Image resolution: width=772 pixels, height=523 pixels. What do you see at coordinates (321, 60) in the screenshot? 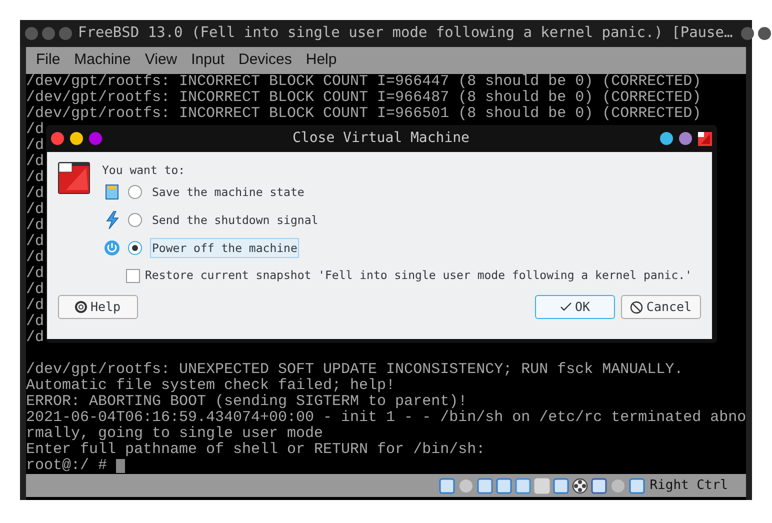
I see `menu-item: Help` at bounding box center [321, 60].